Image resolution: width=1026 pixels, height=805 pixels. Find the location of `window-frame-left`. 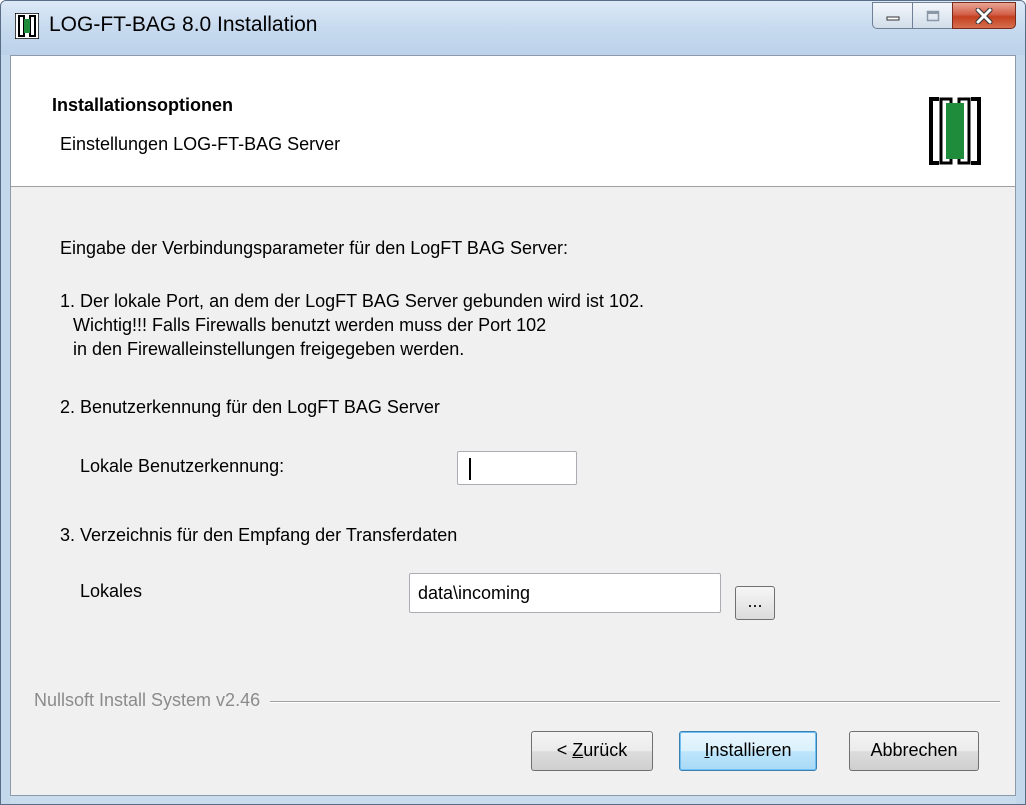

window-frame-left is located at coordinates (5, 429).